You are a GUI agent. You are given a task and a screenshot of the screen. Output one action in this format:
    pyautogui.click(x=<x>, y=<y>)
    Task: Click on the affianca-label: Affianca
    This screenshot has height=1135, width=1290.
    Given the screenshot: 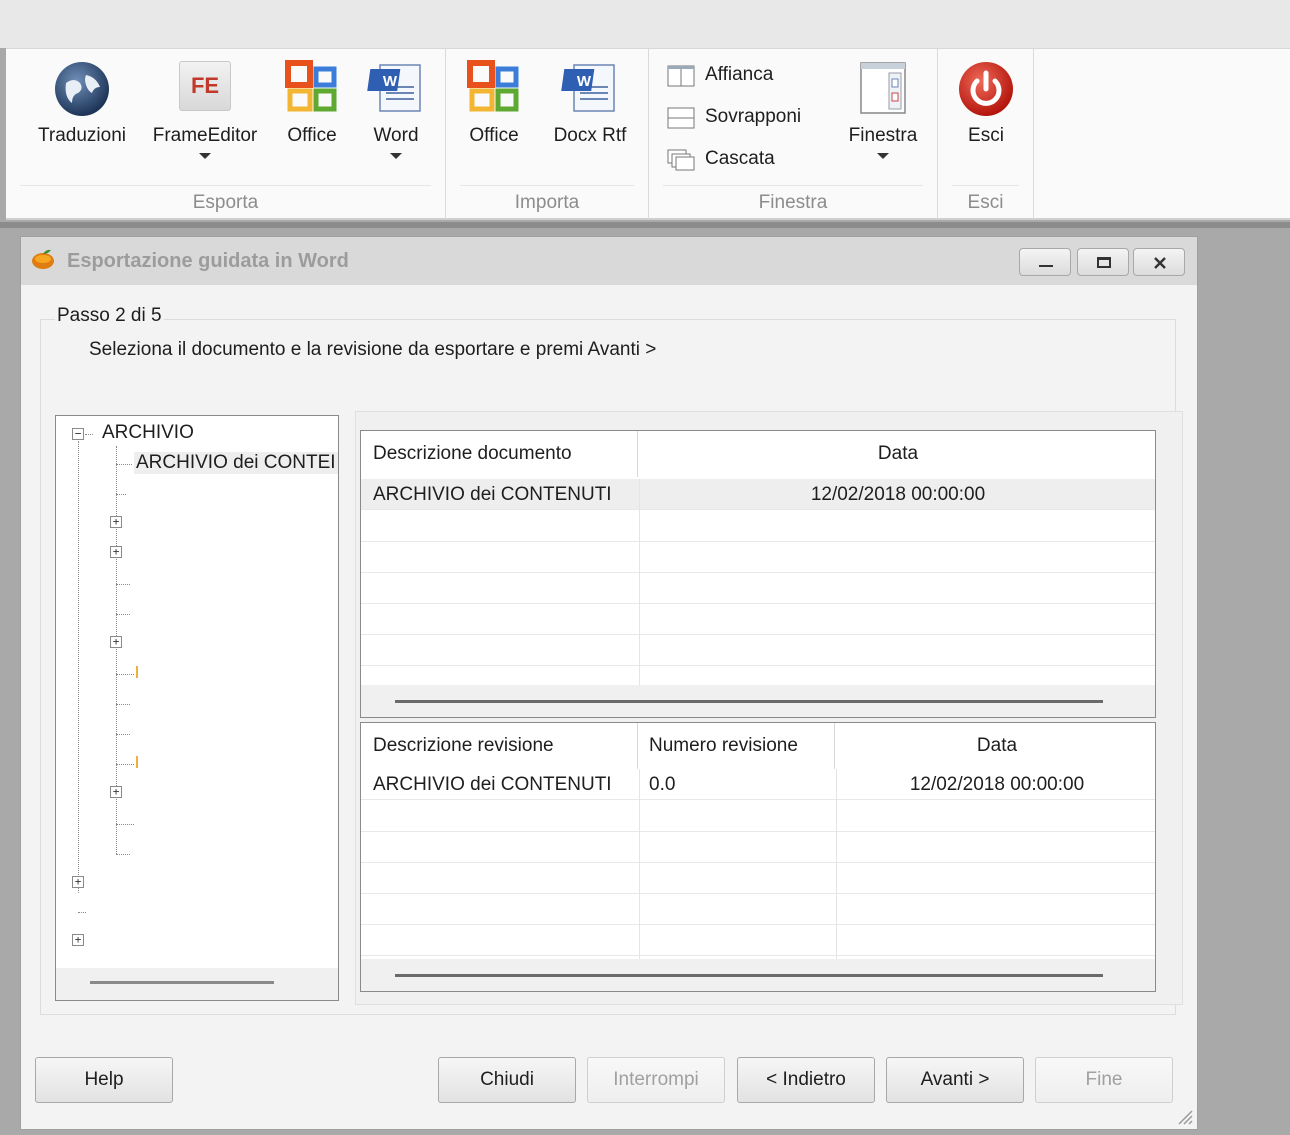 What is the action you would take?
    pyautogui.click(x=739, y=74)
    